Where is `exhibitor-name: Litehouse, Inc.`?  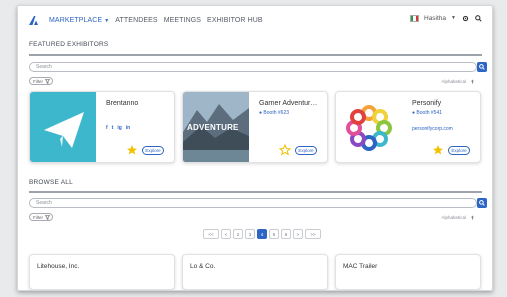
exhibitor-name: Litehouse, Inc. is located at coordinates (58, 266).